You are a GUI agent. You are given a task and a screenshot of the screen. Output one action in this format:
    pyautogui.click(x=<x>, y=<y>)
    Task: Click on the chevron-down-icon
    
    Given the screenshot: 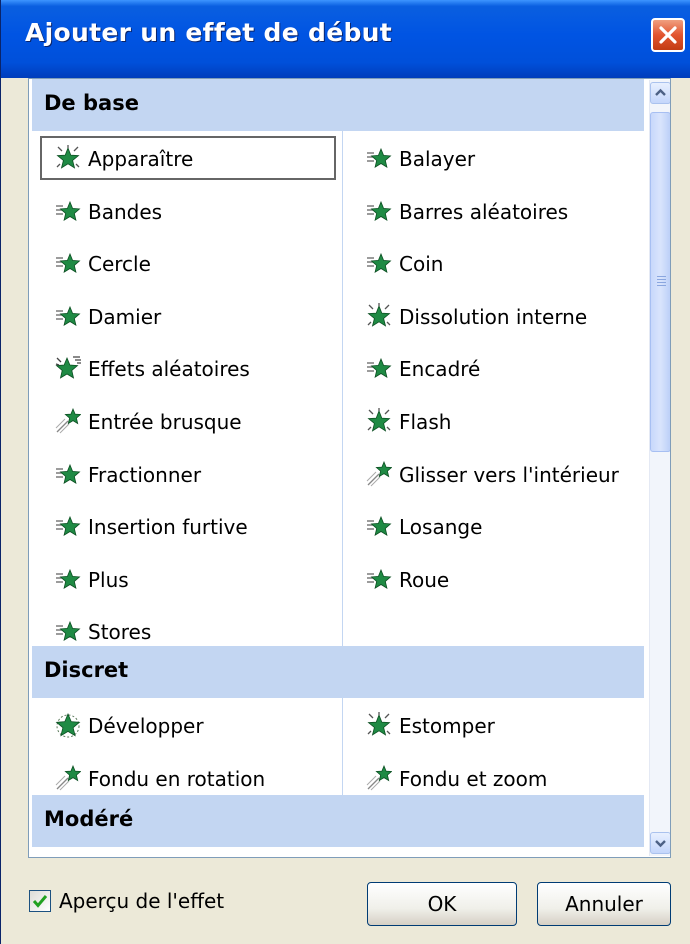 What is the action you would take?
    pyautogui.click(x=660, y=844)
    